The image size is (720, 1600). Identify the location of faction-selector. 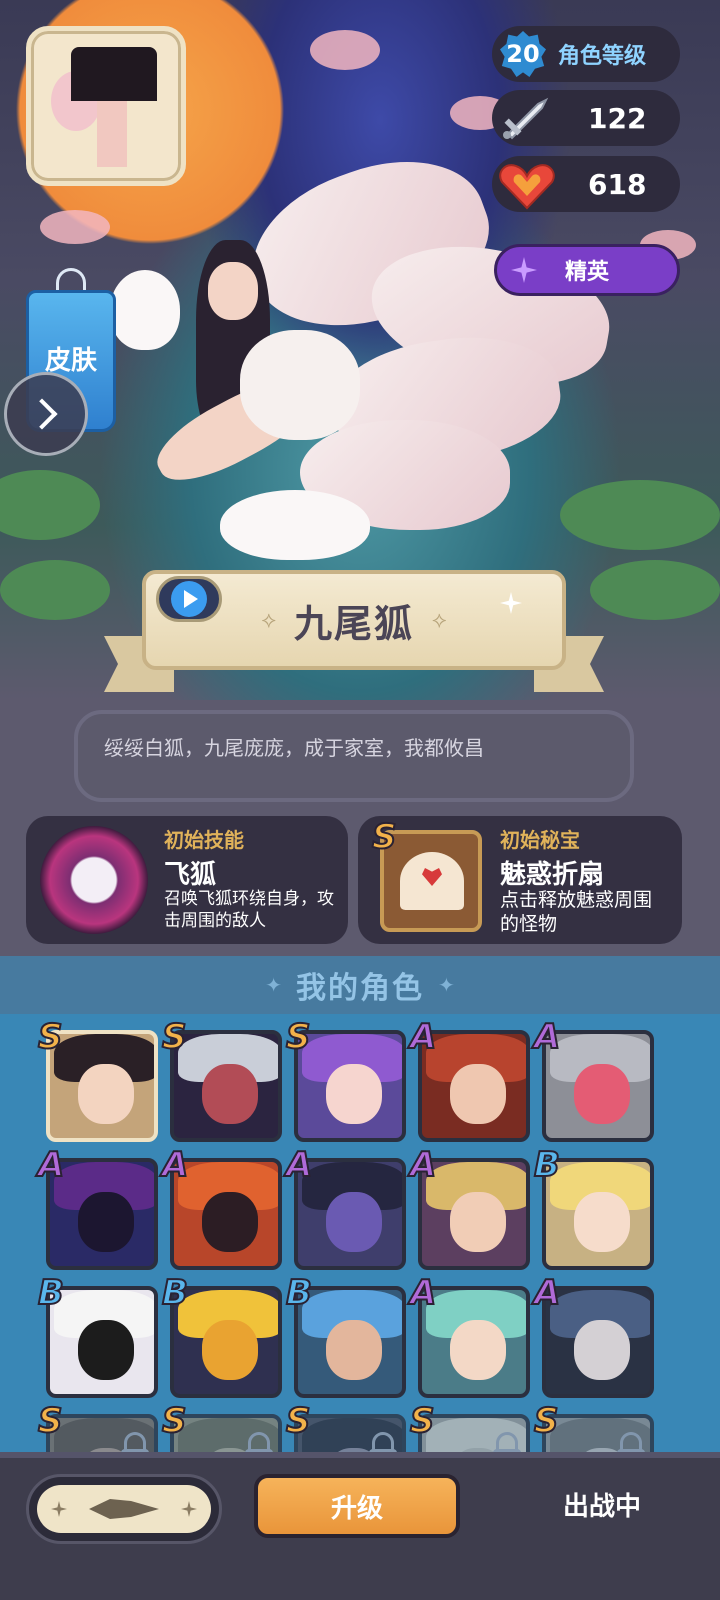
(124, 1509).